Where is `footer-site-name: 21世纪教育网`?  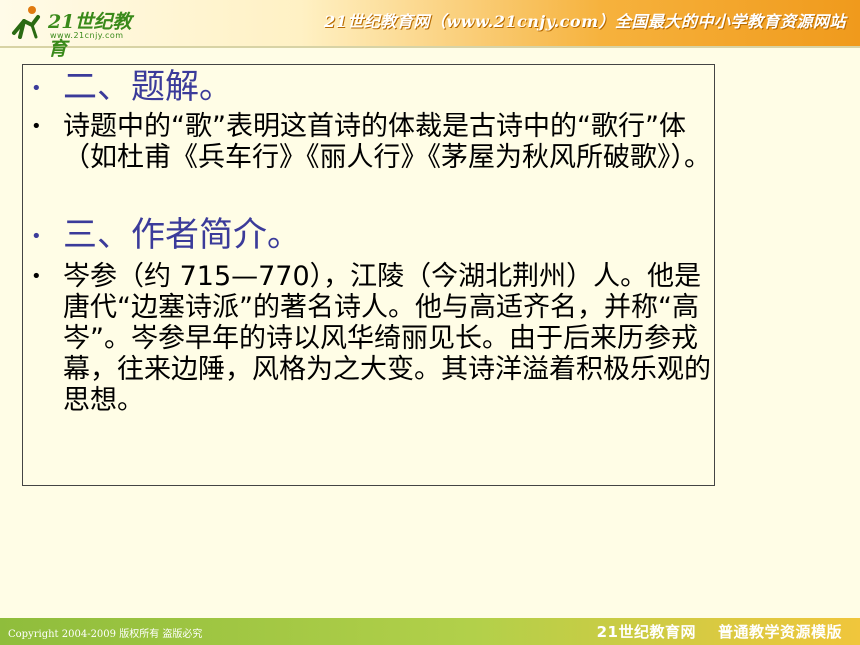 footer-site-name: 21世纪教育网 is located at coordinates (646, 632).